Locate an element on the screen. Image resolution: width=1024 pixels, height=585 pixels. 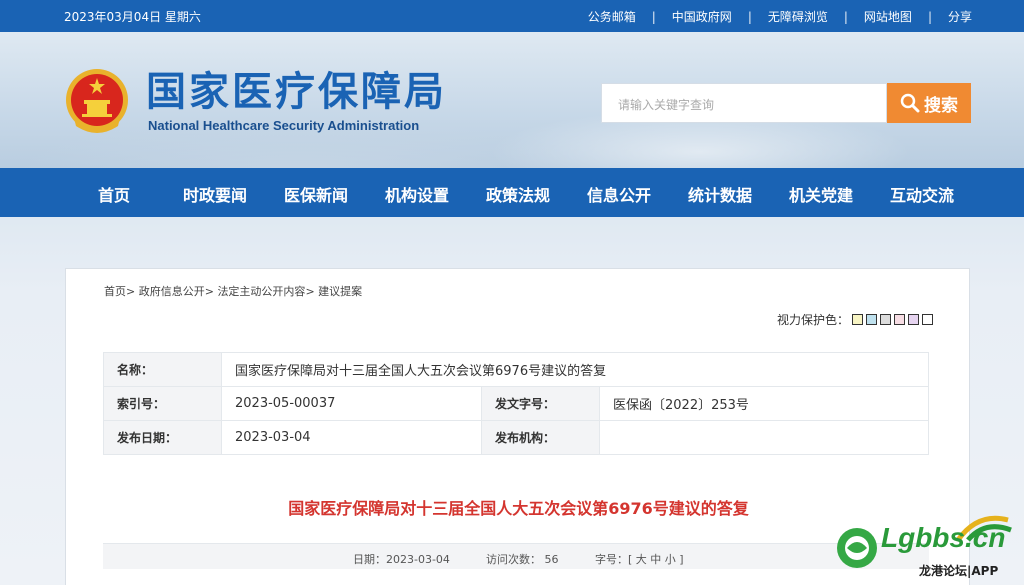
publisher-label: 发布机构： is located at coordinates (540, 437).